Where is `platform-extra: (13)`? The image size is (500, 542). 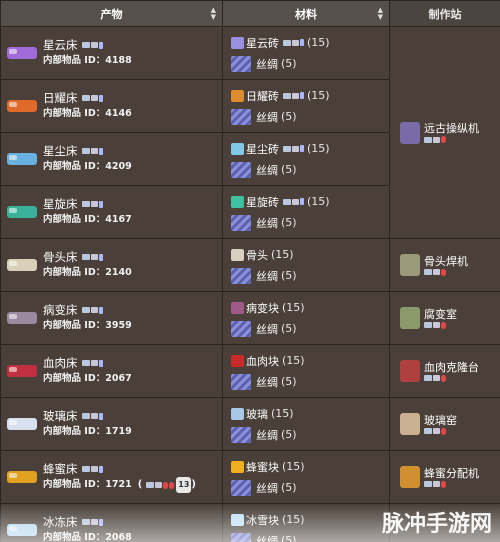
platform-extra: (13) is located at coordinates (167, 485).